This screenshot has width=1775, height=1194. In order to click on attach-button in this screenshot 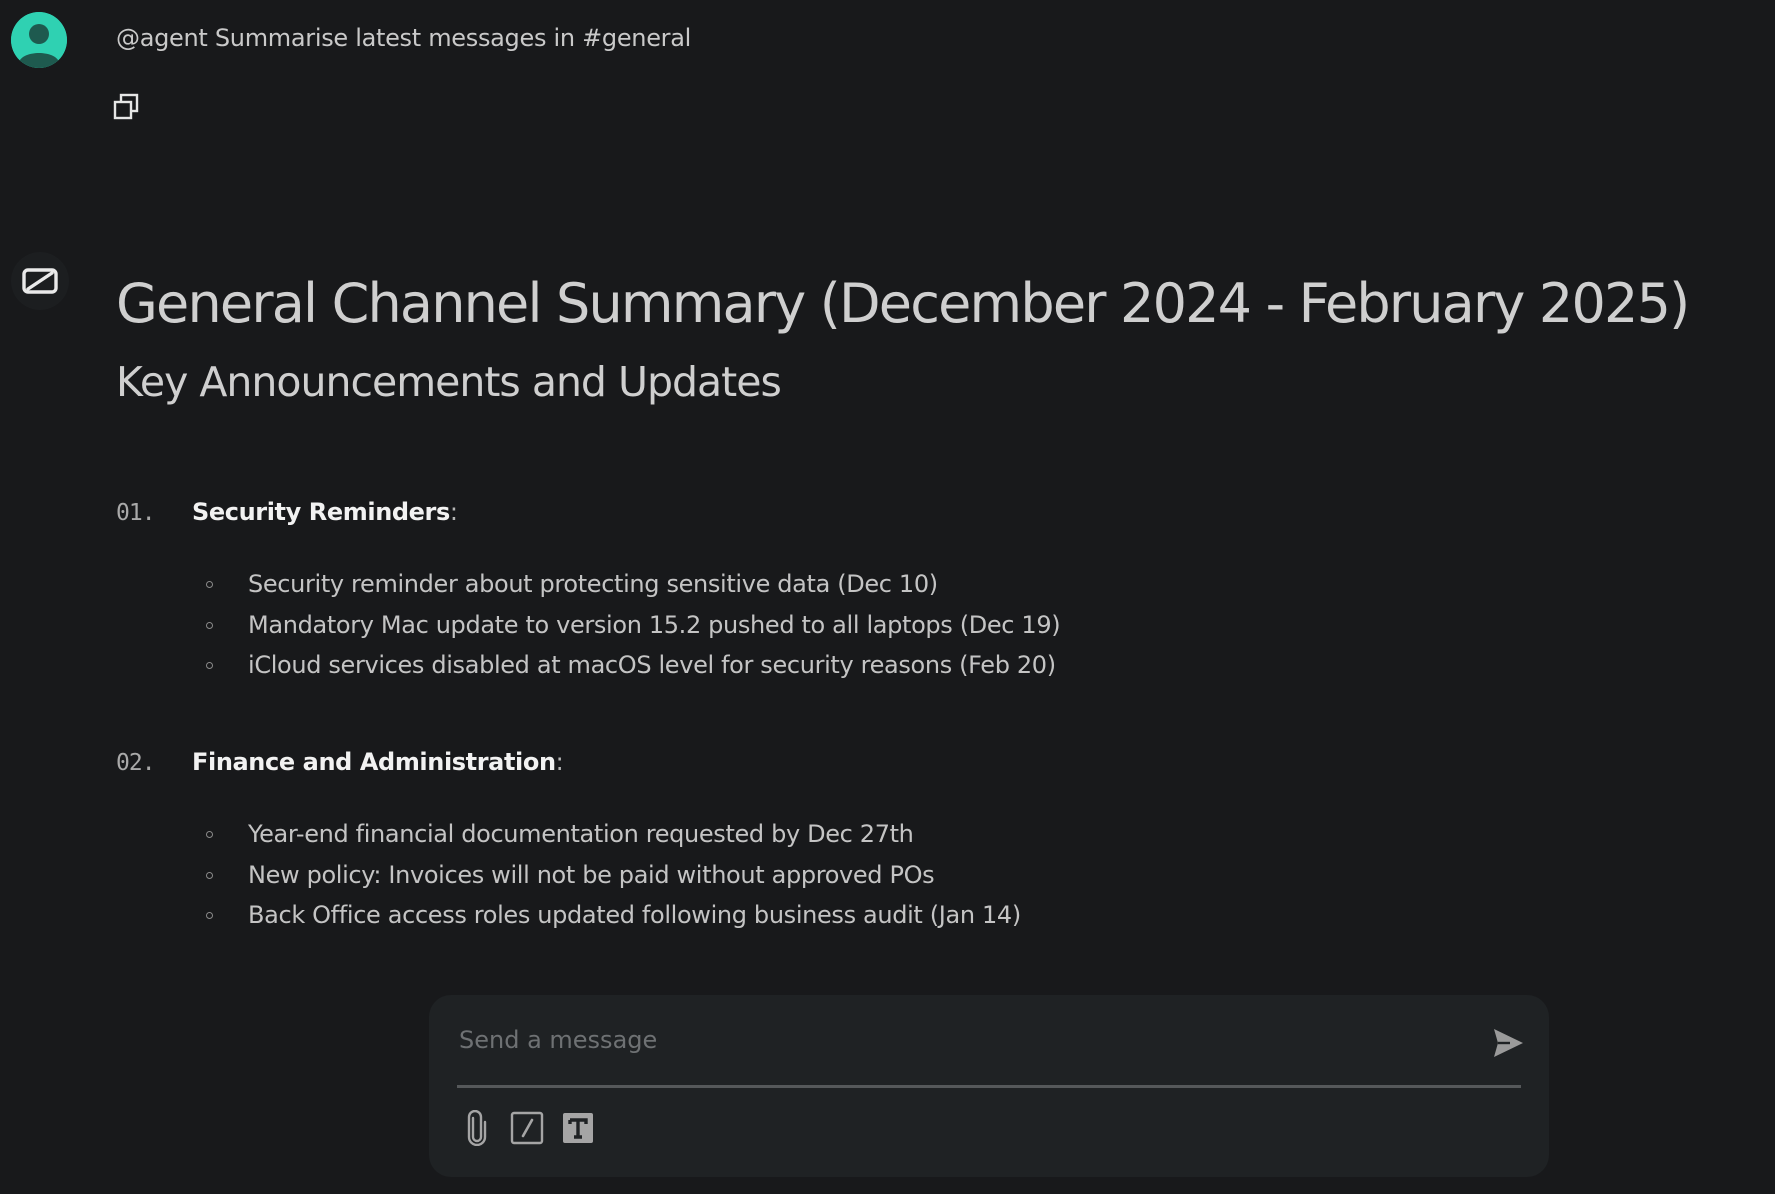, I will do `click(477, 1128)`.